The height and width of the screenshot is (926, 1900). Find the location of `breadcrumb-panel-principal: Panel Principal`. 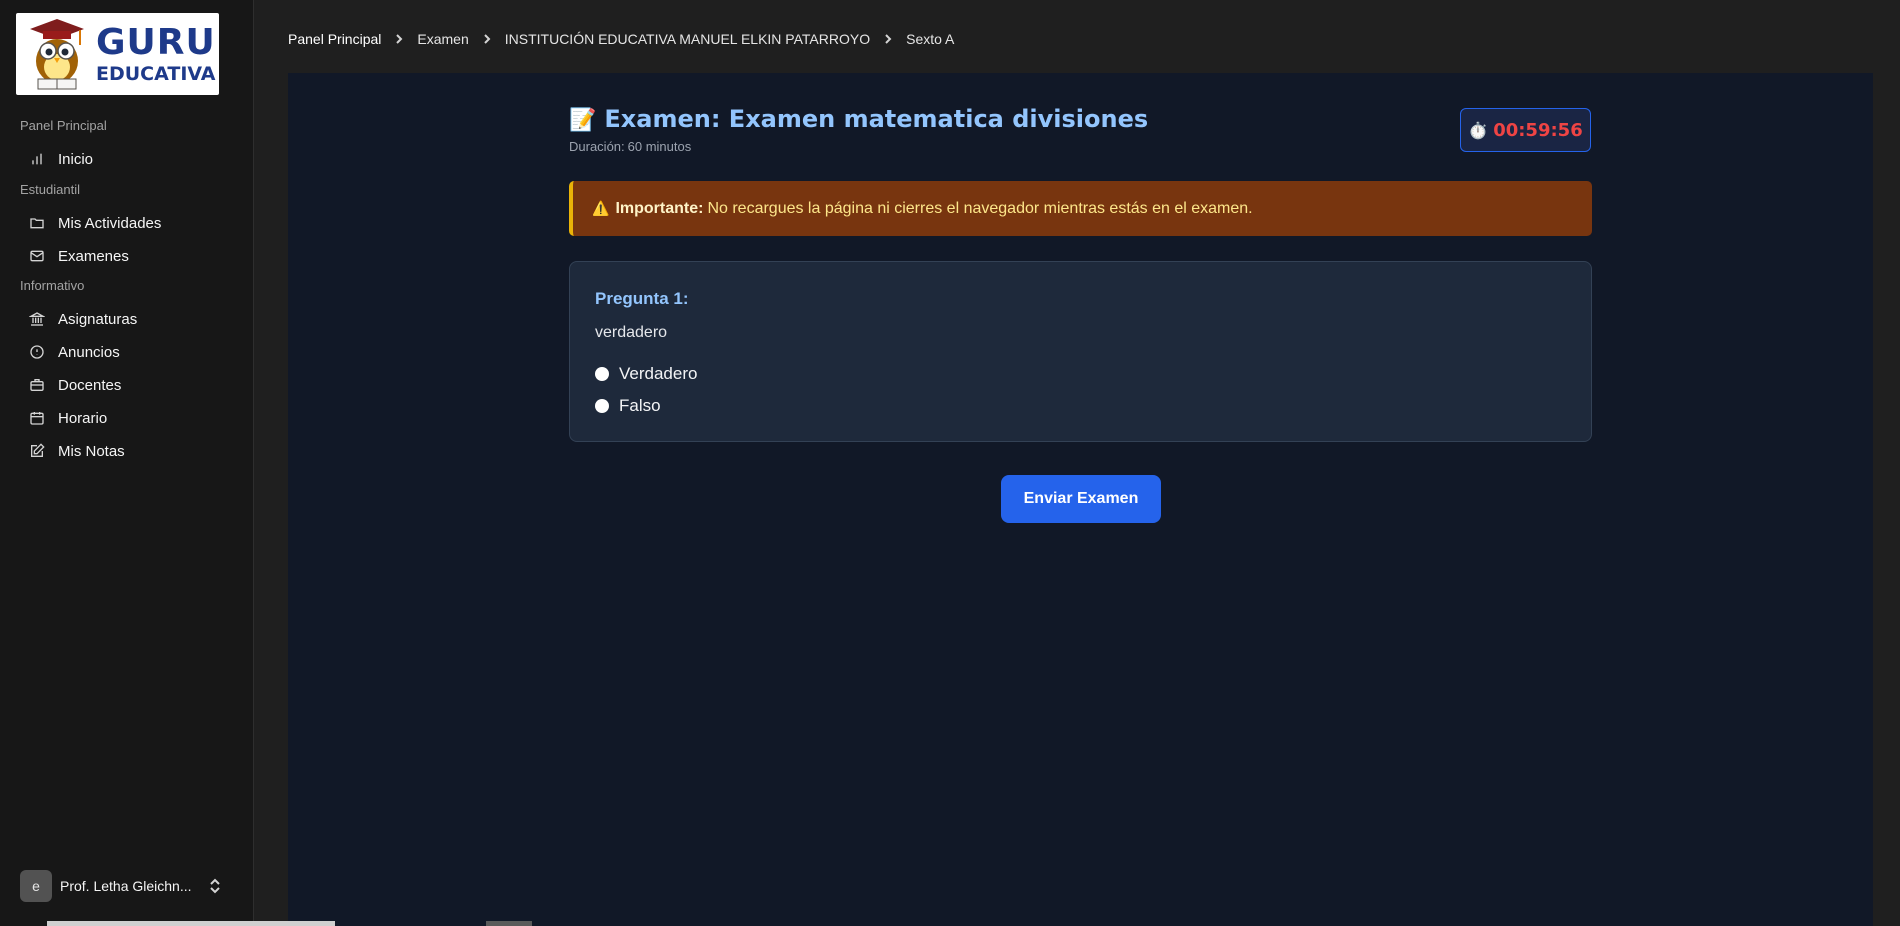

breadcrumb-panel-principal: Panel Principal is located at coordinates (334, 39).